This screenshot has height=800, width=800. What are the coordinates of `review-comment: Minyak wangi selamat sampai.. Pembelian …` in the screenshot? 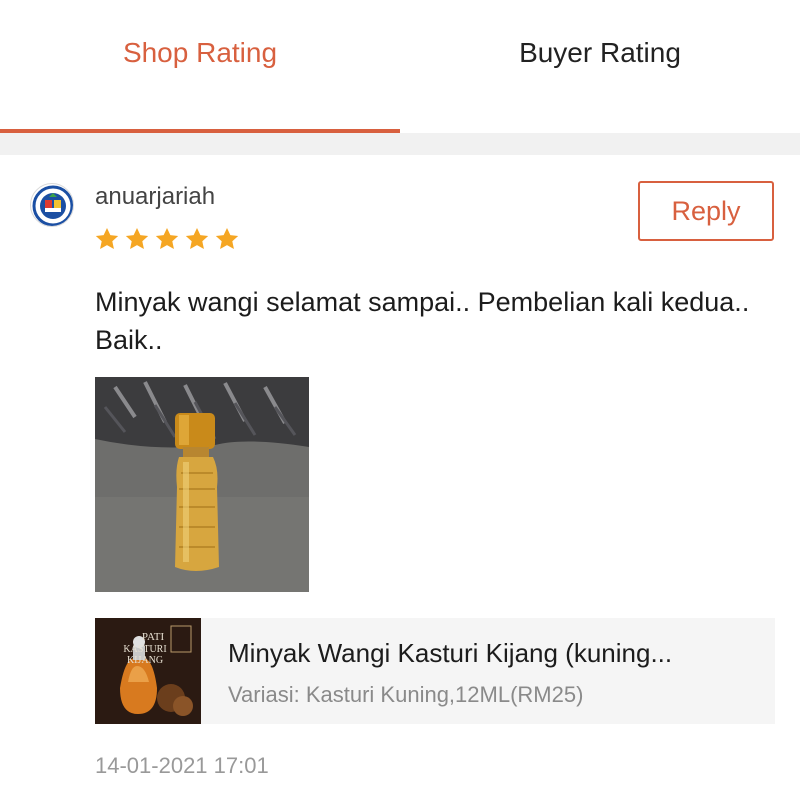 It's located at (422, 321).